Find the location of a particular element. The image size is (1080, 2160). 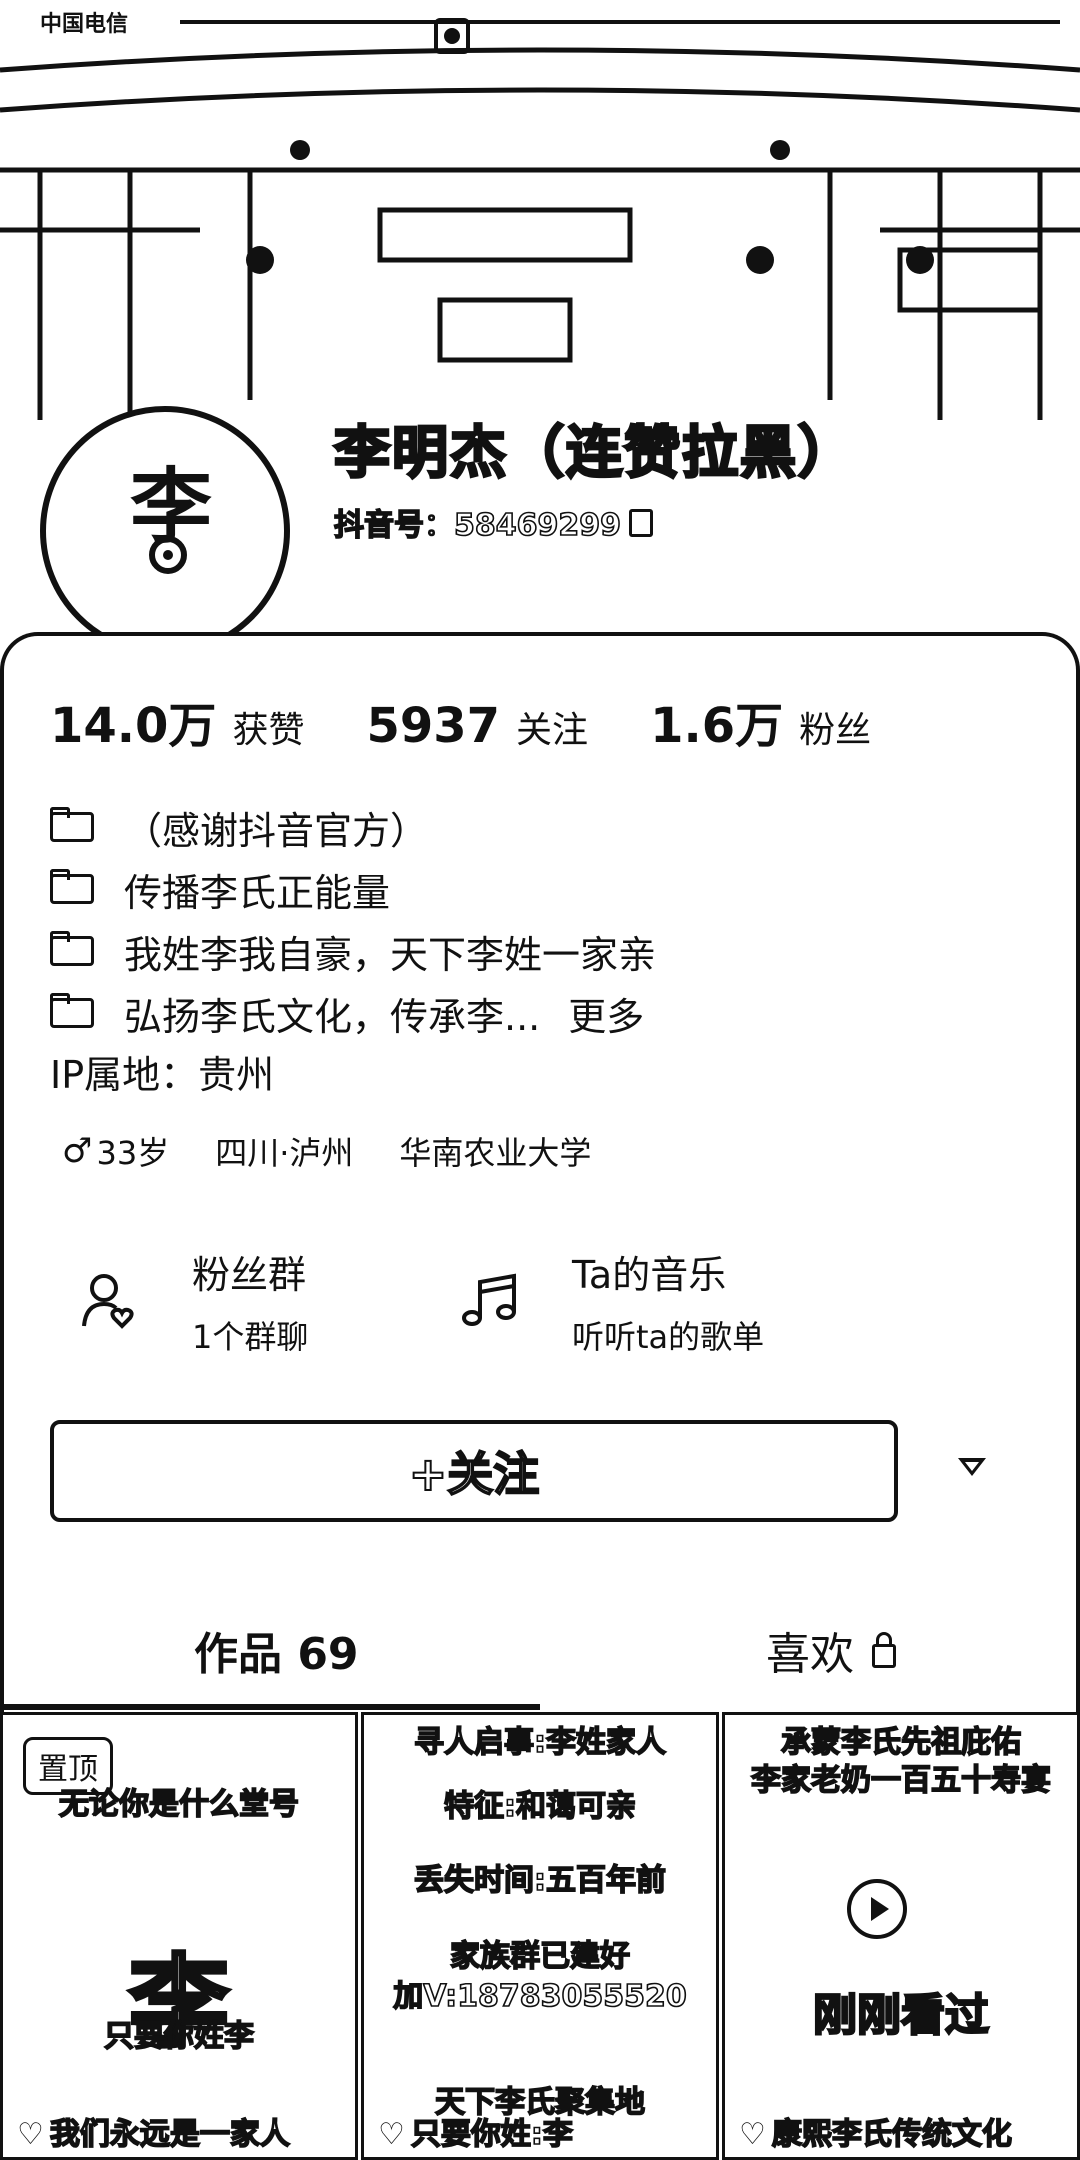

fans-icon is located at coordinates (108, 1301).